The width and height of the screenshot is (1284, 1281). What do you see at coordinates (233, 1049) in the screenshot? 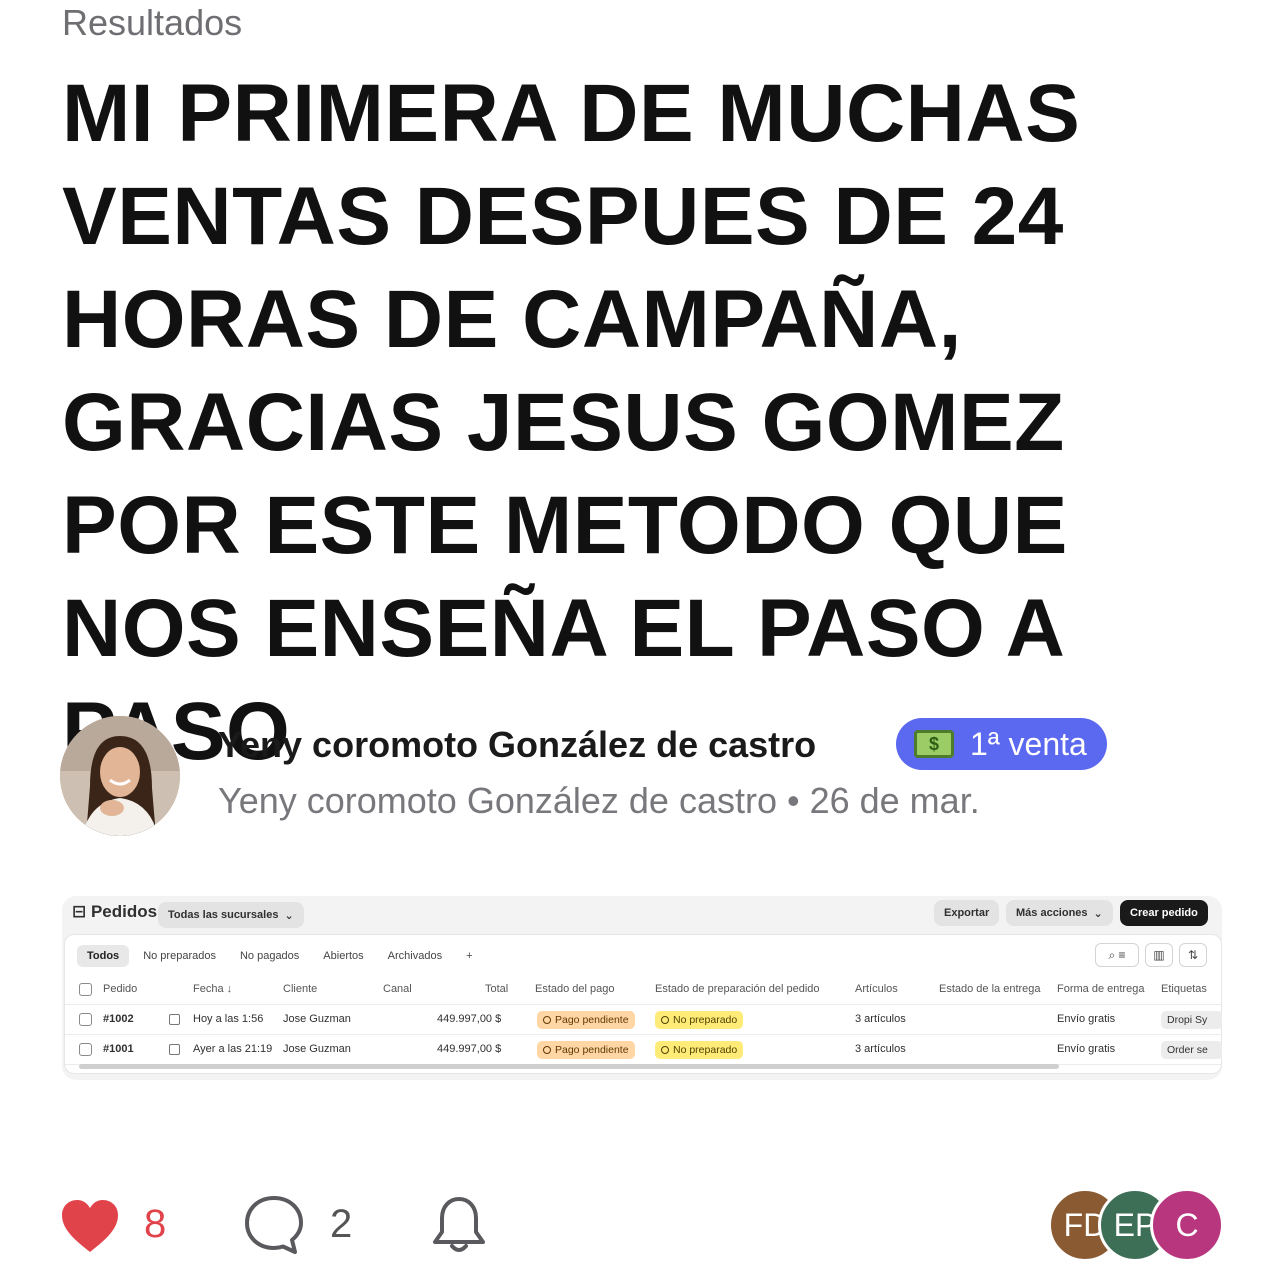
I see `order-date: Ayer a las 21:19` at bounding box center [233, 1049].